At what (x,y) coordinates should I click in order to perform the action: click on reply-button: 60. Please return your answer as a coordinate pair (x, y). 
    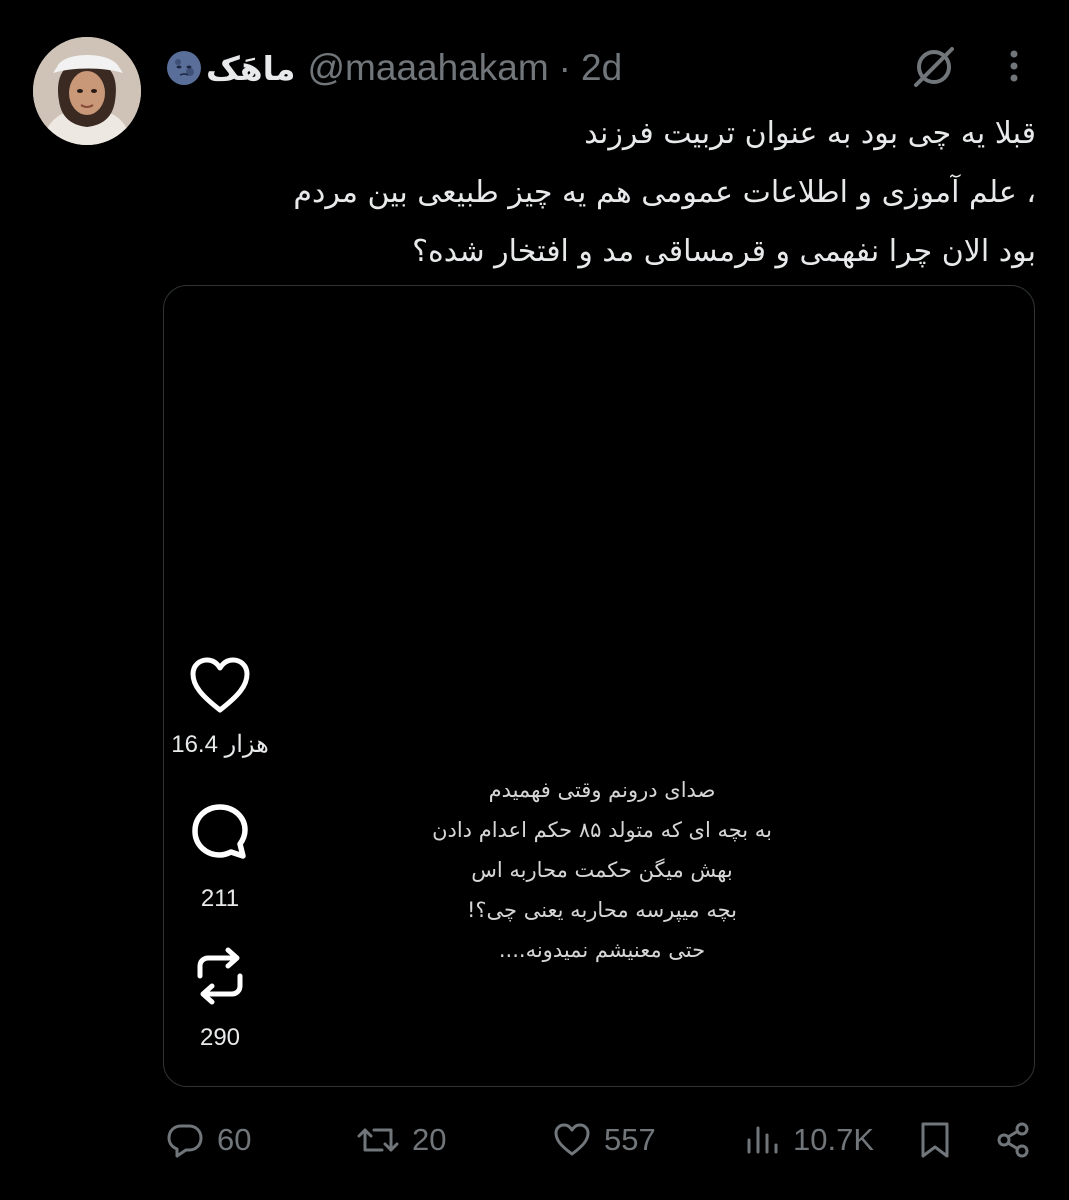
    Looking at the image, I should click on (208, 1140).